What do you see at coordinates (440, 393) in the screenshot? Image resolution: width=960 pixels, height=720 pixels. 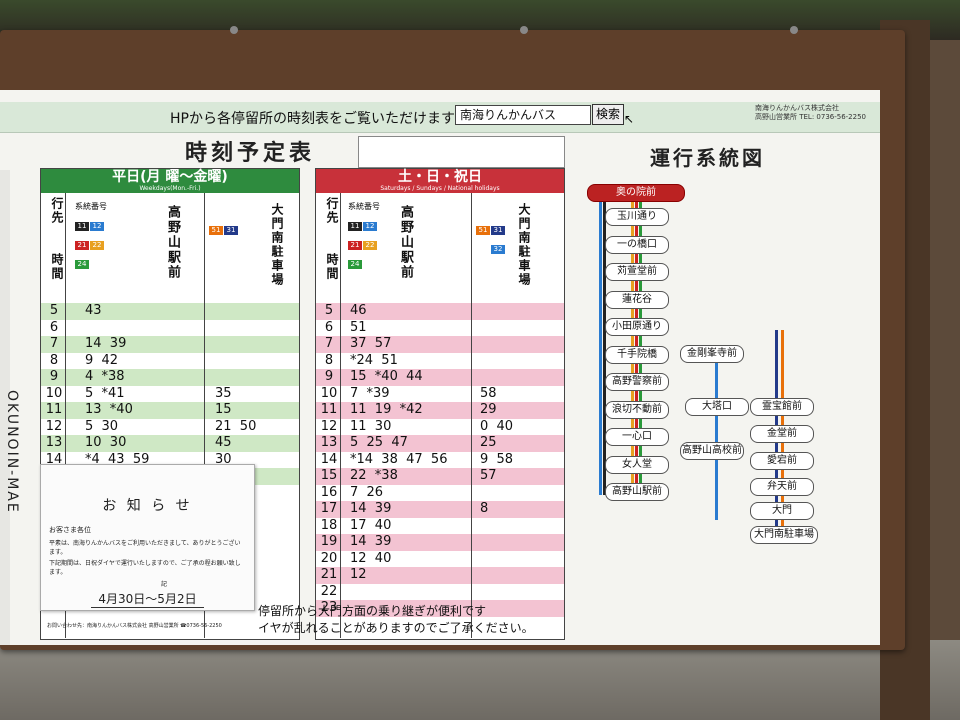 I see `table-row: 10 7 *39 58` at bounding box center [440, 393].